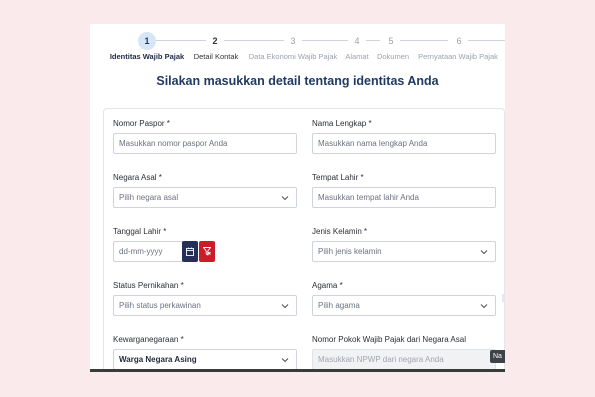 The image size is (595, 397). I want to click on frame-bottom-edge, so click(297, 370).